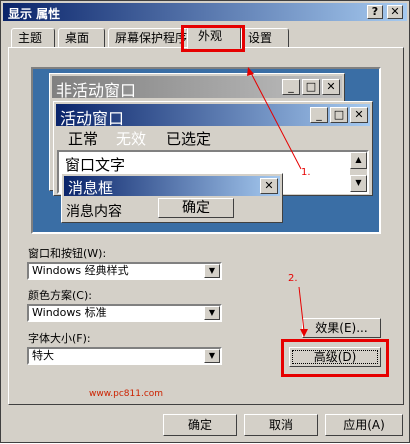 The image size is (410, 444). What do you see at coordinates (358, 172) in the screenshot?
I see `preview-scrollbar: ▲ ▼` at bounding box center [358, 172].